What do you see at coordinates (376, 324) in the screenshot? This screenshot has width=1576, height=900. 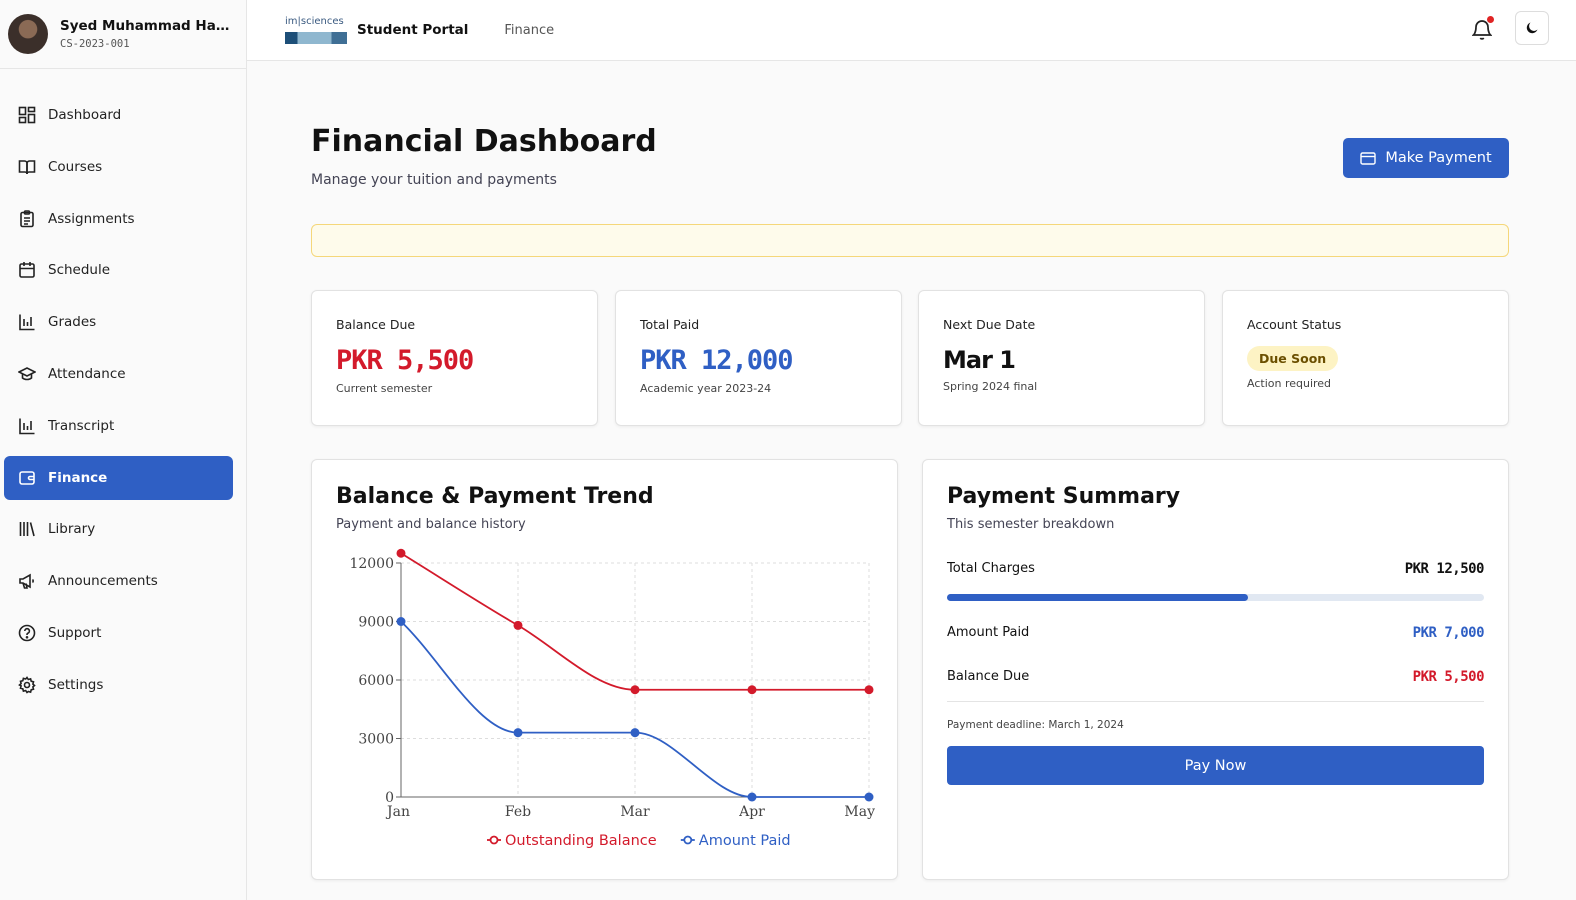 I see `stat-label: Balance Due` at bounding box center [376, 324].